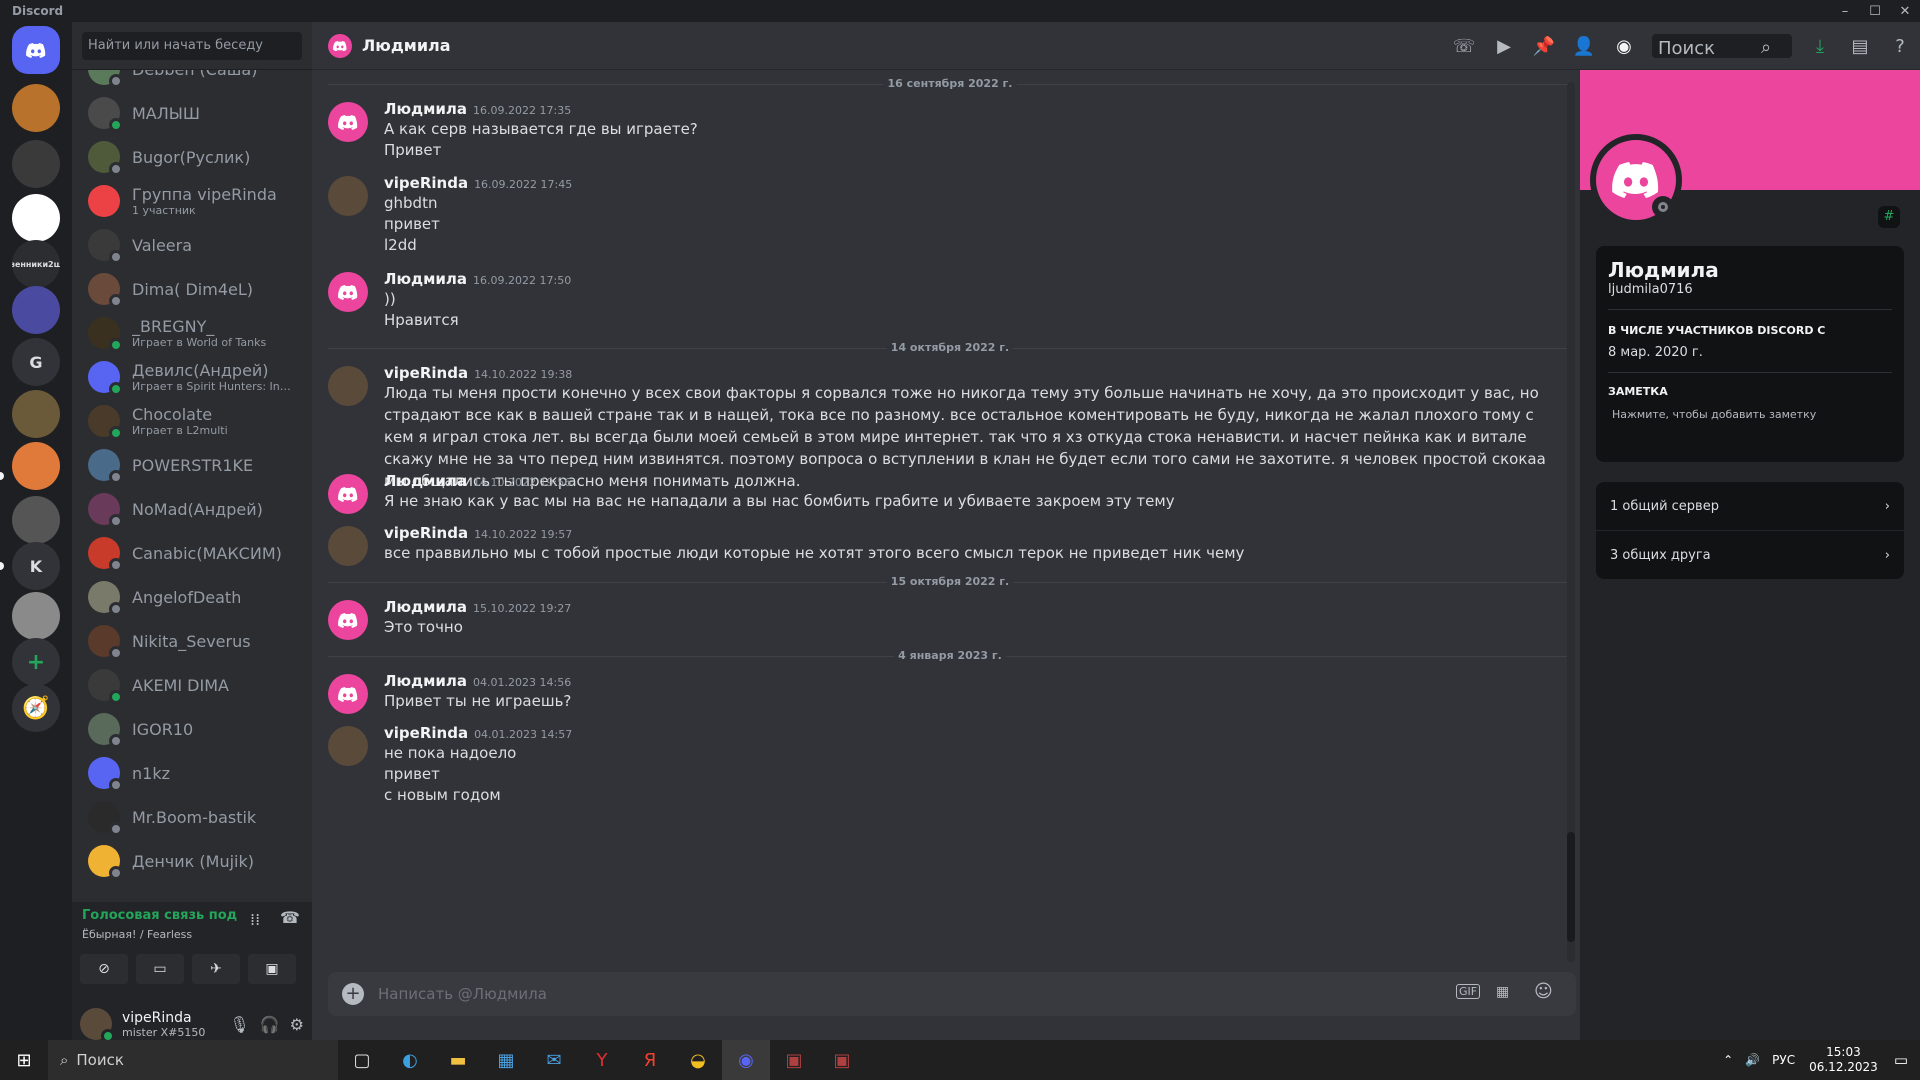 Image resolution: width=1920 pixels, height=1080 pixels. I want to click on beeline-icon: ◒, so click(698, 1060).